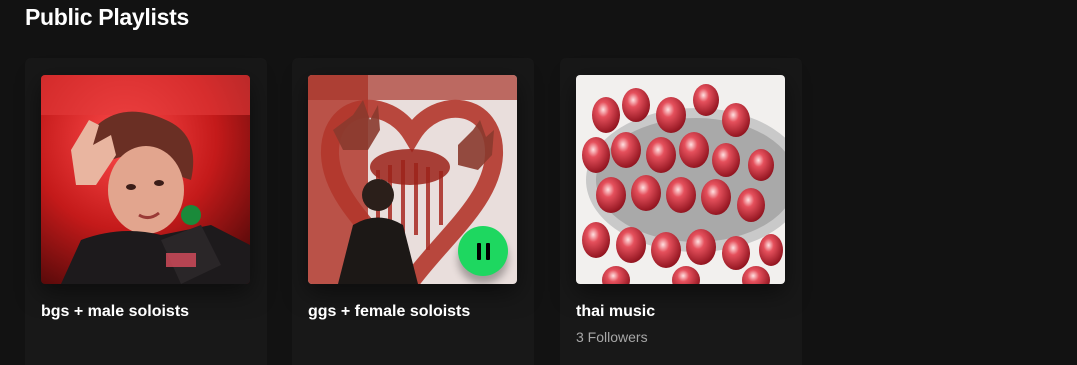 The width and height of the screenshot is (1077, 365). What do you see at coordinates (107, 17) in the screenshot?
I see `section-title: Public Playlists` at bounding box center [107, 17].